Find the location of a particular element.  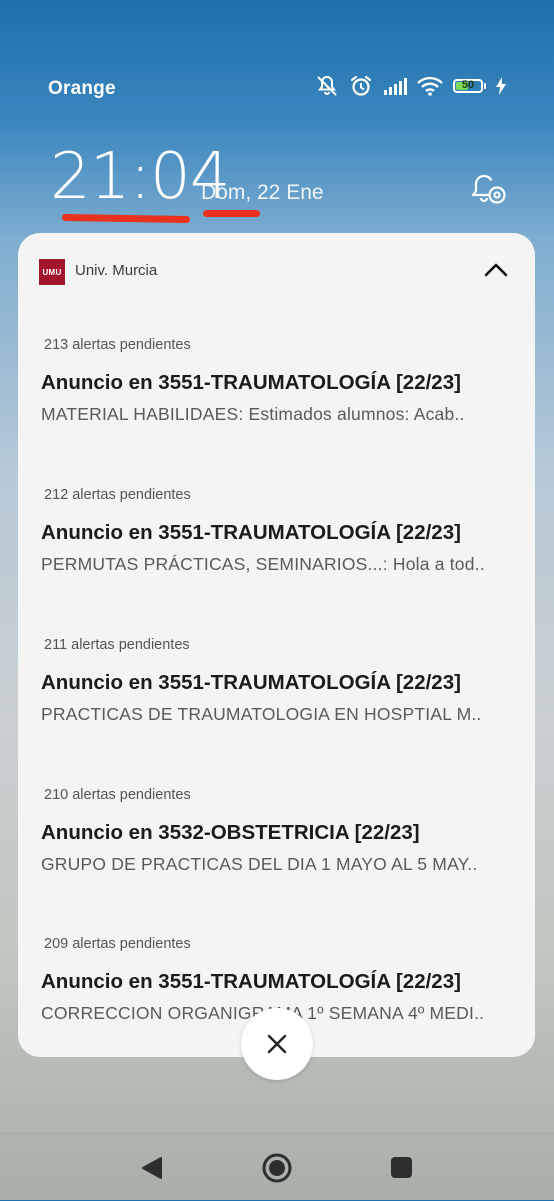

close-icon is located at coordinates (277, 1044).